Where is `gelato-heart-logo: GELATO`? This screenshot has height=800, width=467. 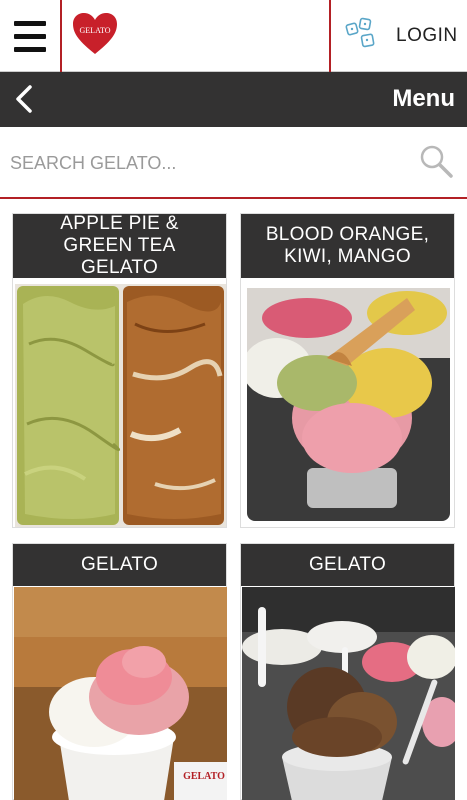
gelato-heart-logo: GELATO is located at coordinates (95, 34).